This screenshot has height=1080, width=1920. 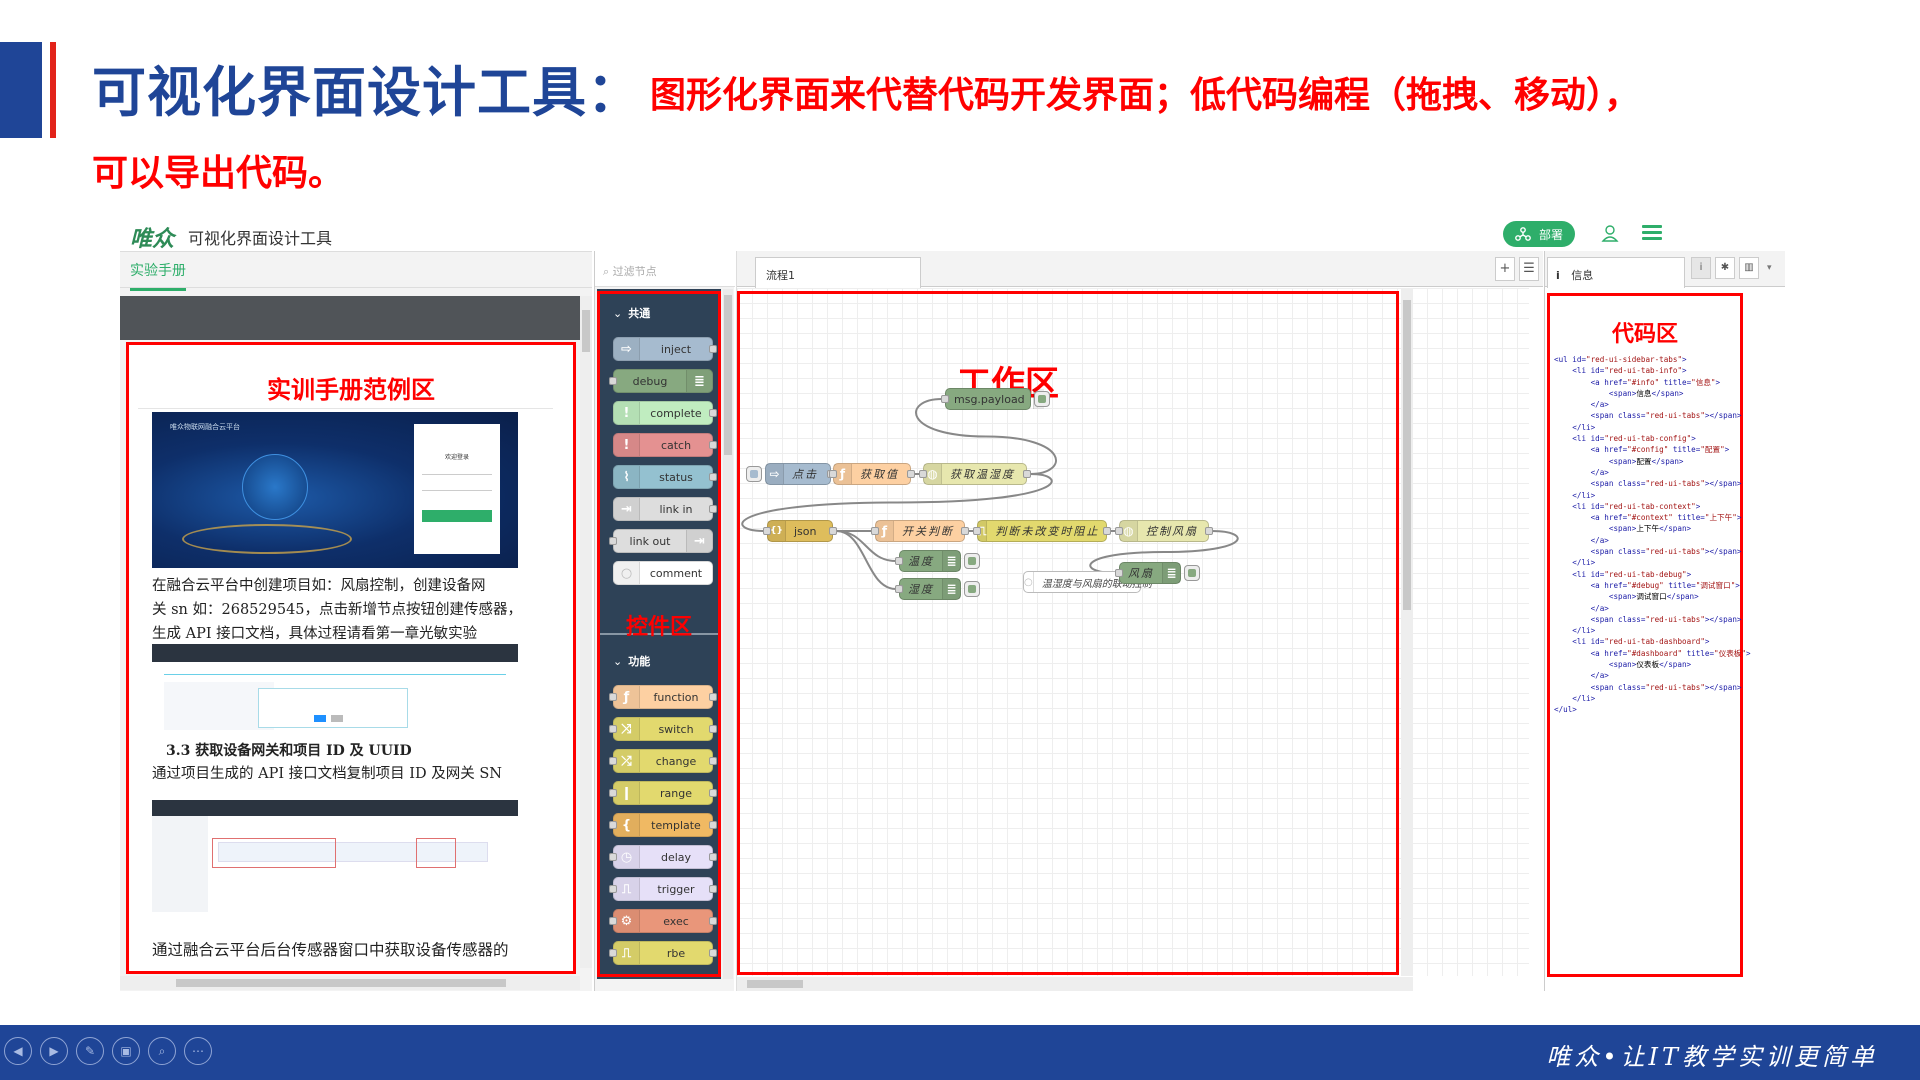 What do you see at coordinates (663, 857) in the screenshot?
I see `palette-node-delay: ◷ delay` at bounding box center [663, 857].